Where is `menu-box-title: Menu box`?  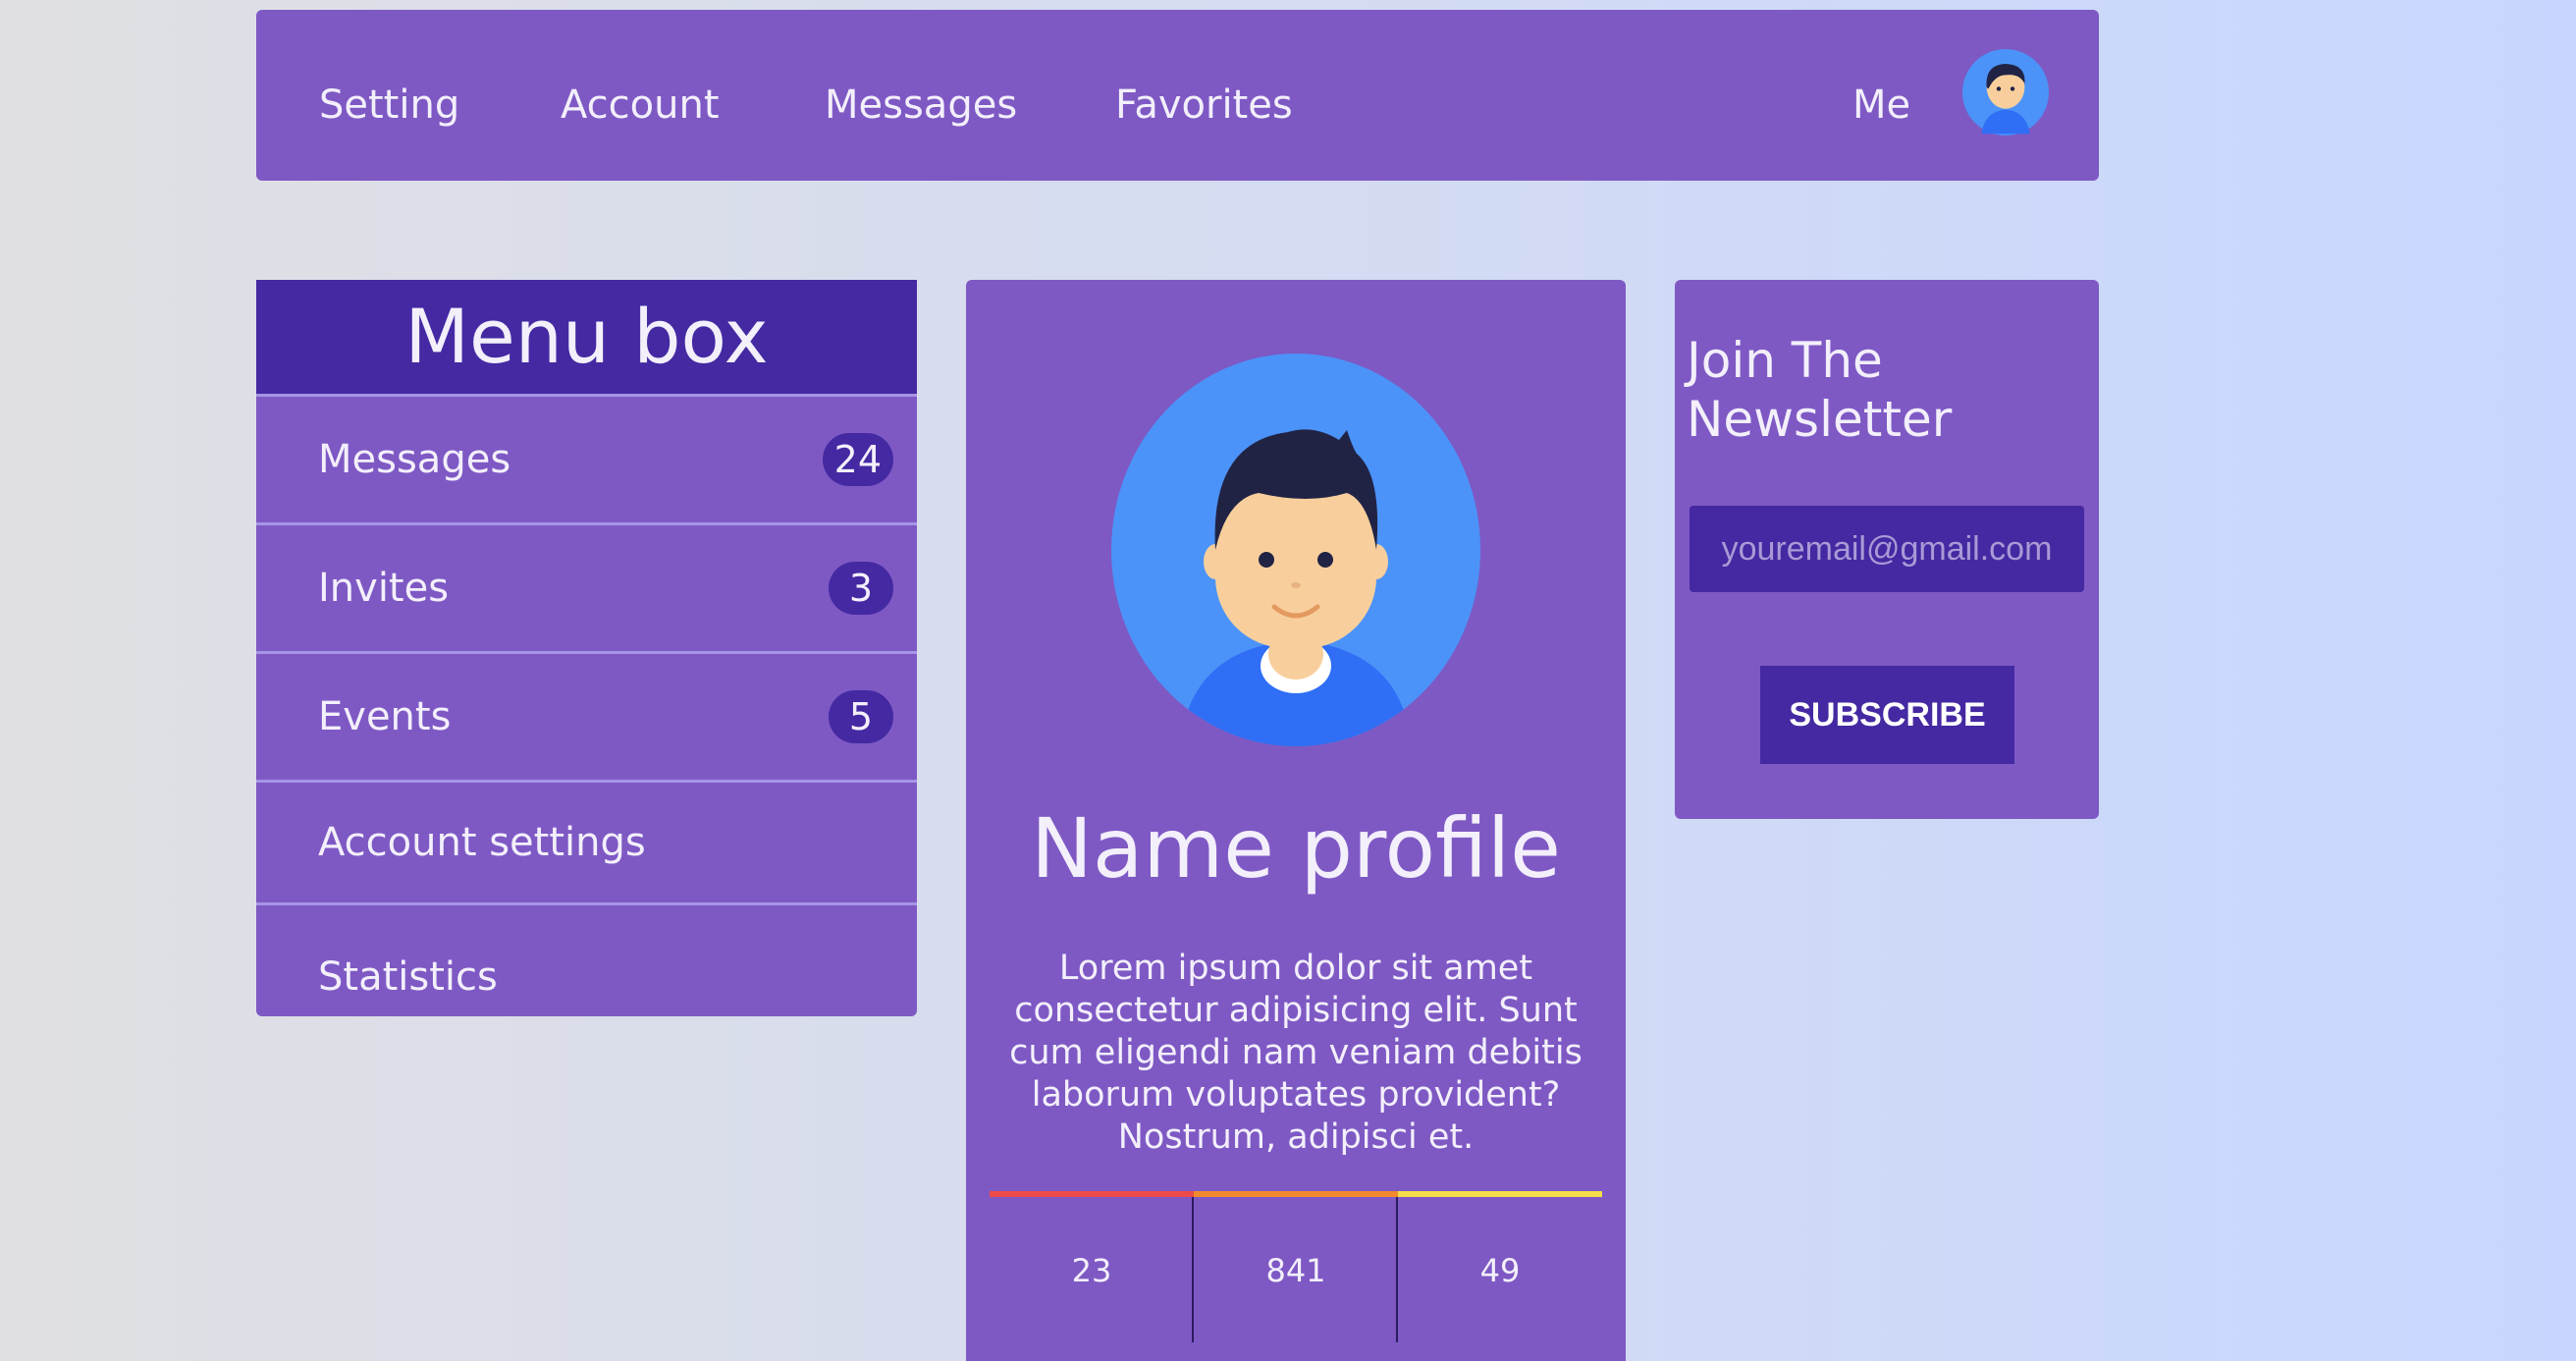
menu-box-title: Menu box is located at coordinates (586, 338).